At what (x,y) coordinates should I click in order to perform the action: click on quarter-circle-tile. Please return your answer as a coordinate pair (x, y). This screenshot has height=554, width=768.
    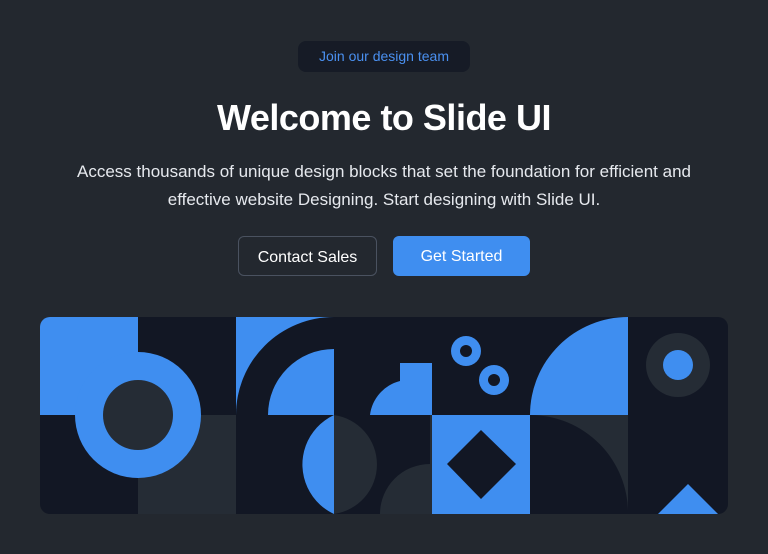
    Looking at the image, I should click on (629, 415).